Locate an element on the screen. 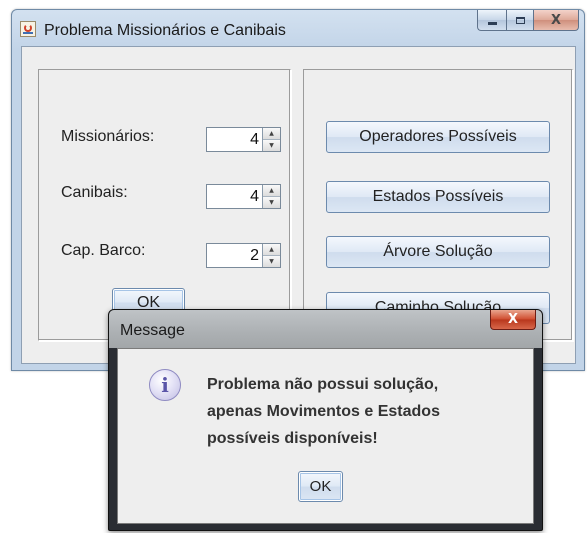 The width and height of the screenshot is (587, 533). info-icon: i is located at coordinates (165, 385).